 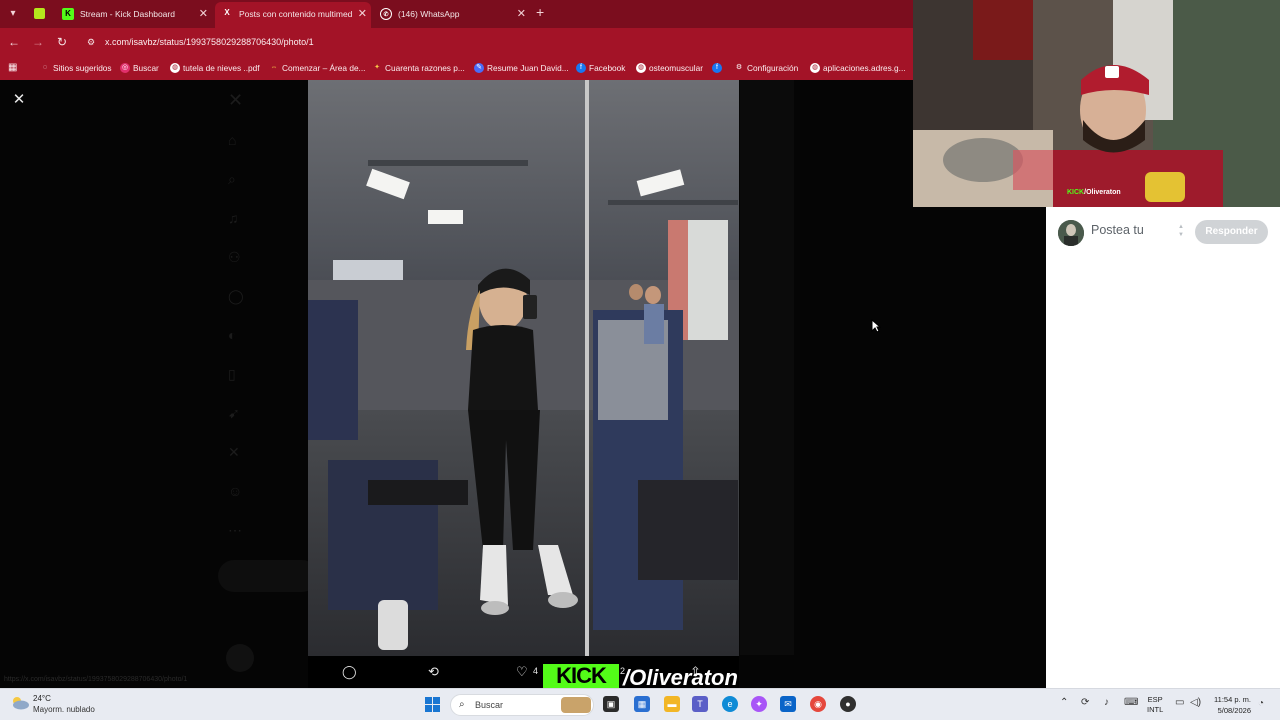 What do you see at coordinates (773, 68) in the screenshot?
I see `bookmark-label: Configuración` at bounding box center [773, 68].